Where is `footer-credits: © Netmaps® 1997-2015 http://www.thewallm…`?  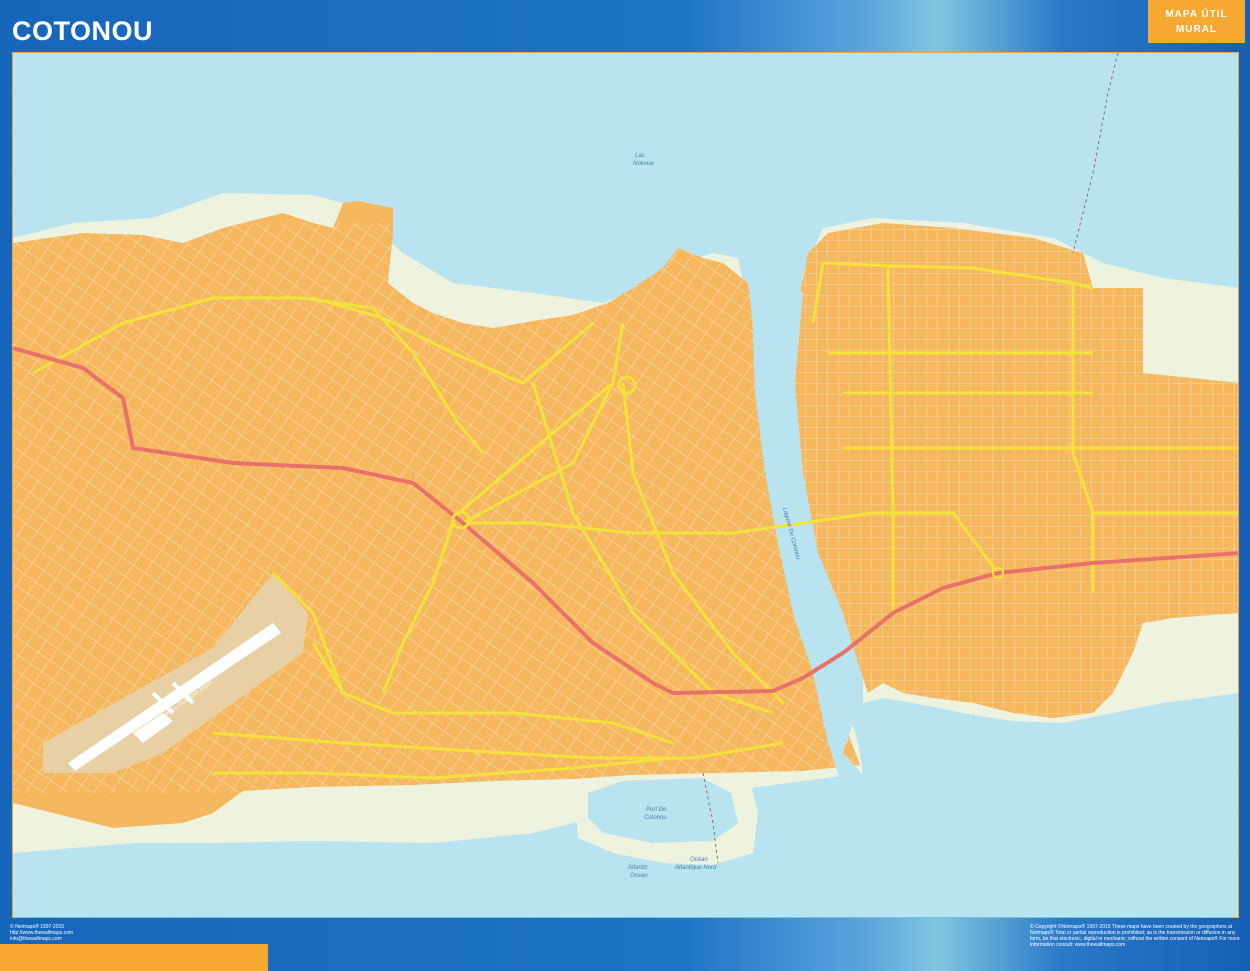 footer-credits: © Netmaps® 1997-2015 http://www.thewallm… is located at coordinates (41, 933).